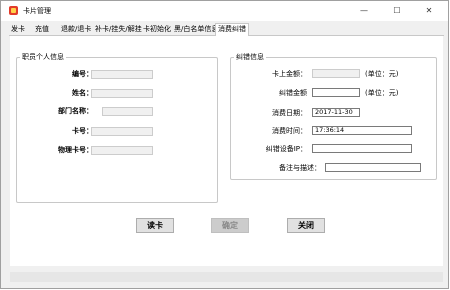 Image resolution: width=450 pixels, height=290 pixels. I want to click on physical-card-field, so click(122, 150).